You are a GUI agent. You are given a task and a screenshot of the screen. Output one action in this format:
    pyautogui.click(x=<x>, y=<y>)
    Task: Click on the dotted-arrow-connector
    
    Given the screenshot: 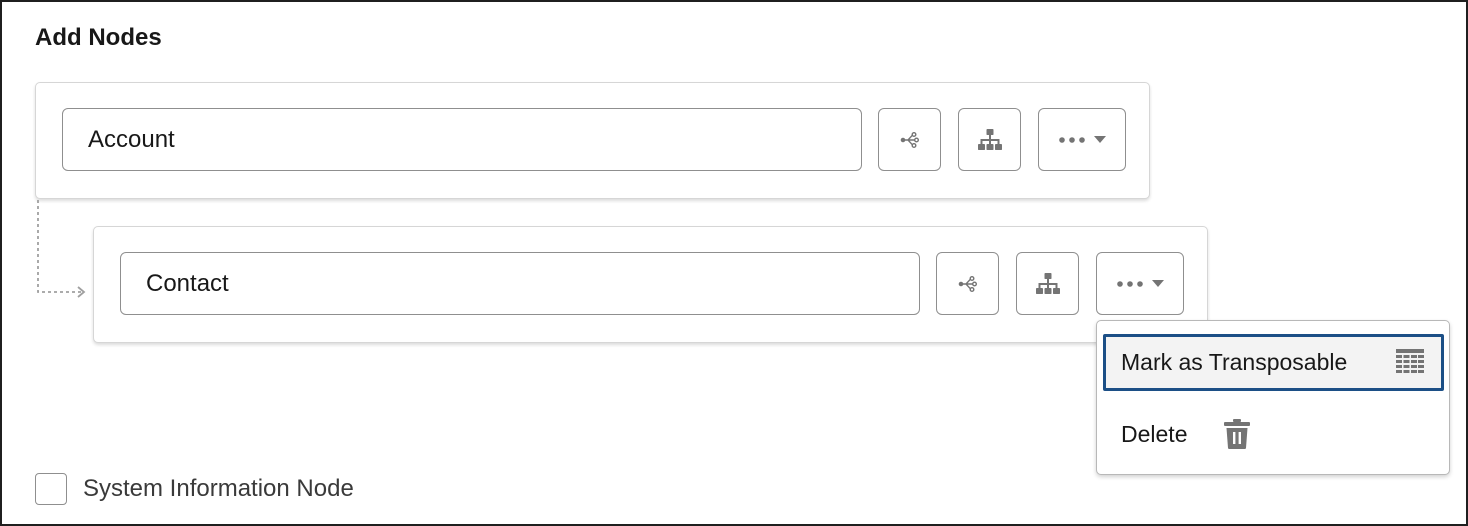 What is the action you would take?
    pyautogui.click(x=61, y=249)
    